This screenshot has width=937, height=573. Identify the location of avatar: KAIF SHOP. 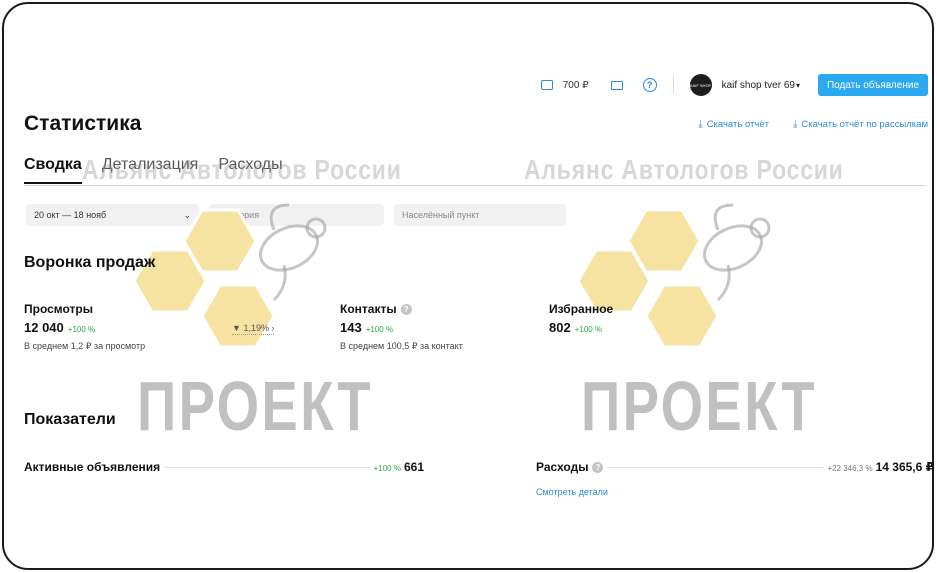
(700, 85).